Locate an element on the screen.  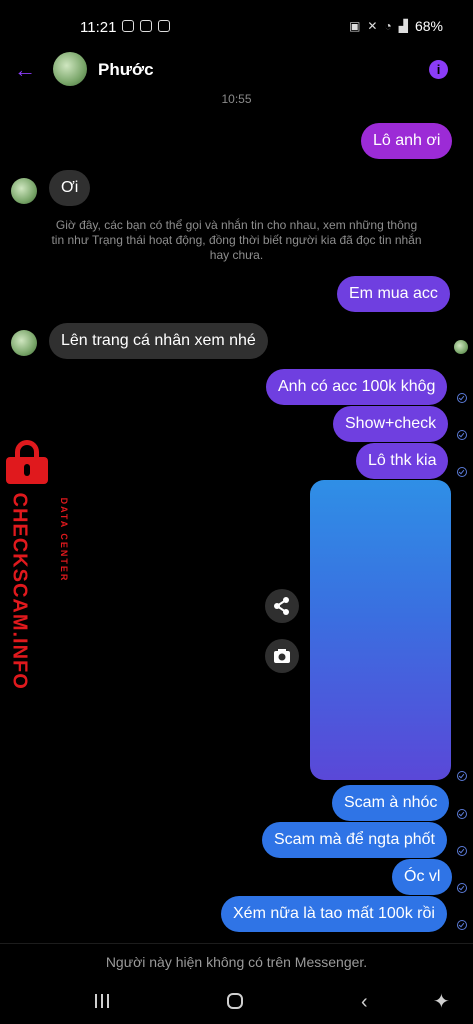
message-bubble: Scam mà để ngta phốt is located at coordinates (354, 840).